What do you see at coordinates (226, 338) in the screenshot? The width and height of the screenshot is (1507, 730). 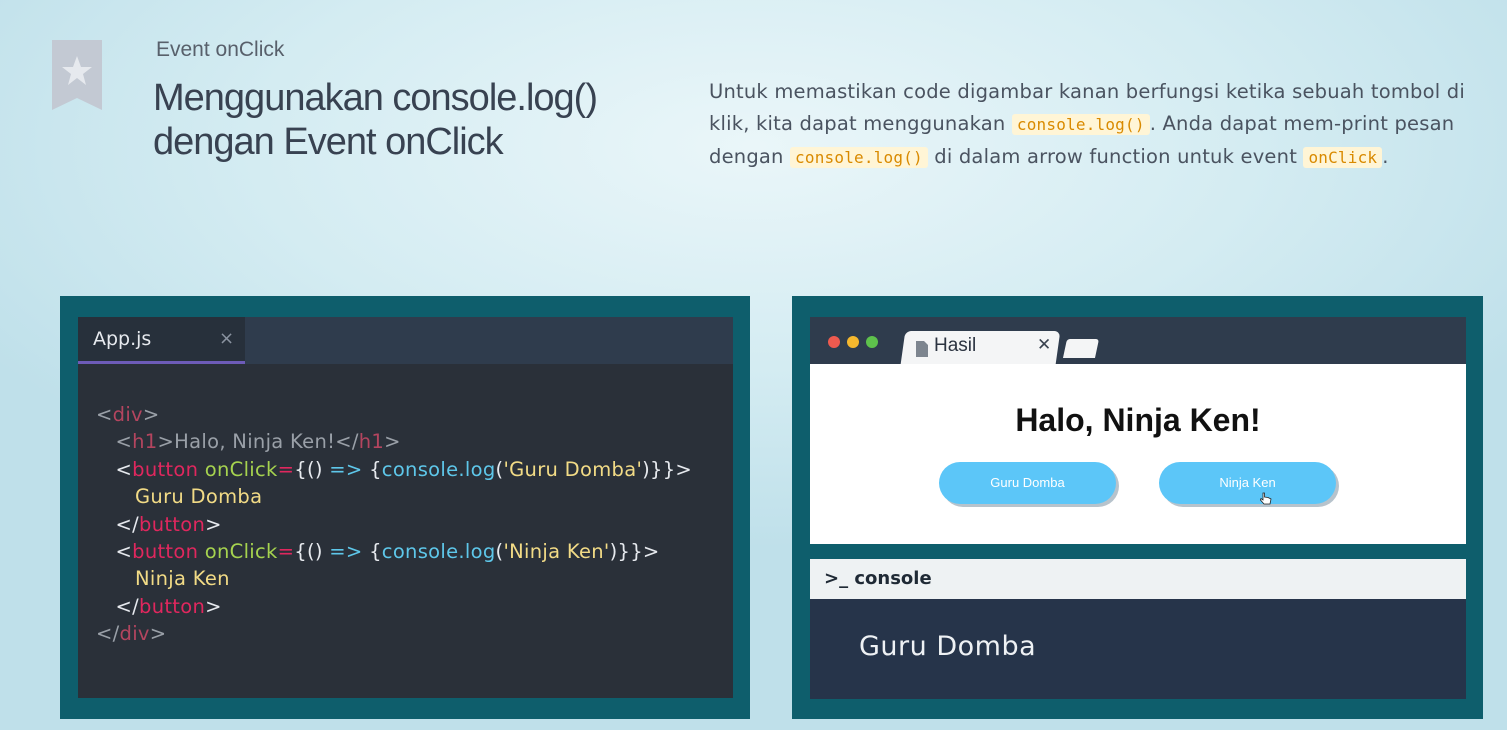 I see `close-icon: ×` at bounding box center [226, 338].